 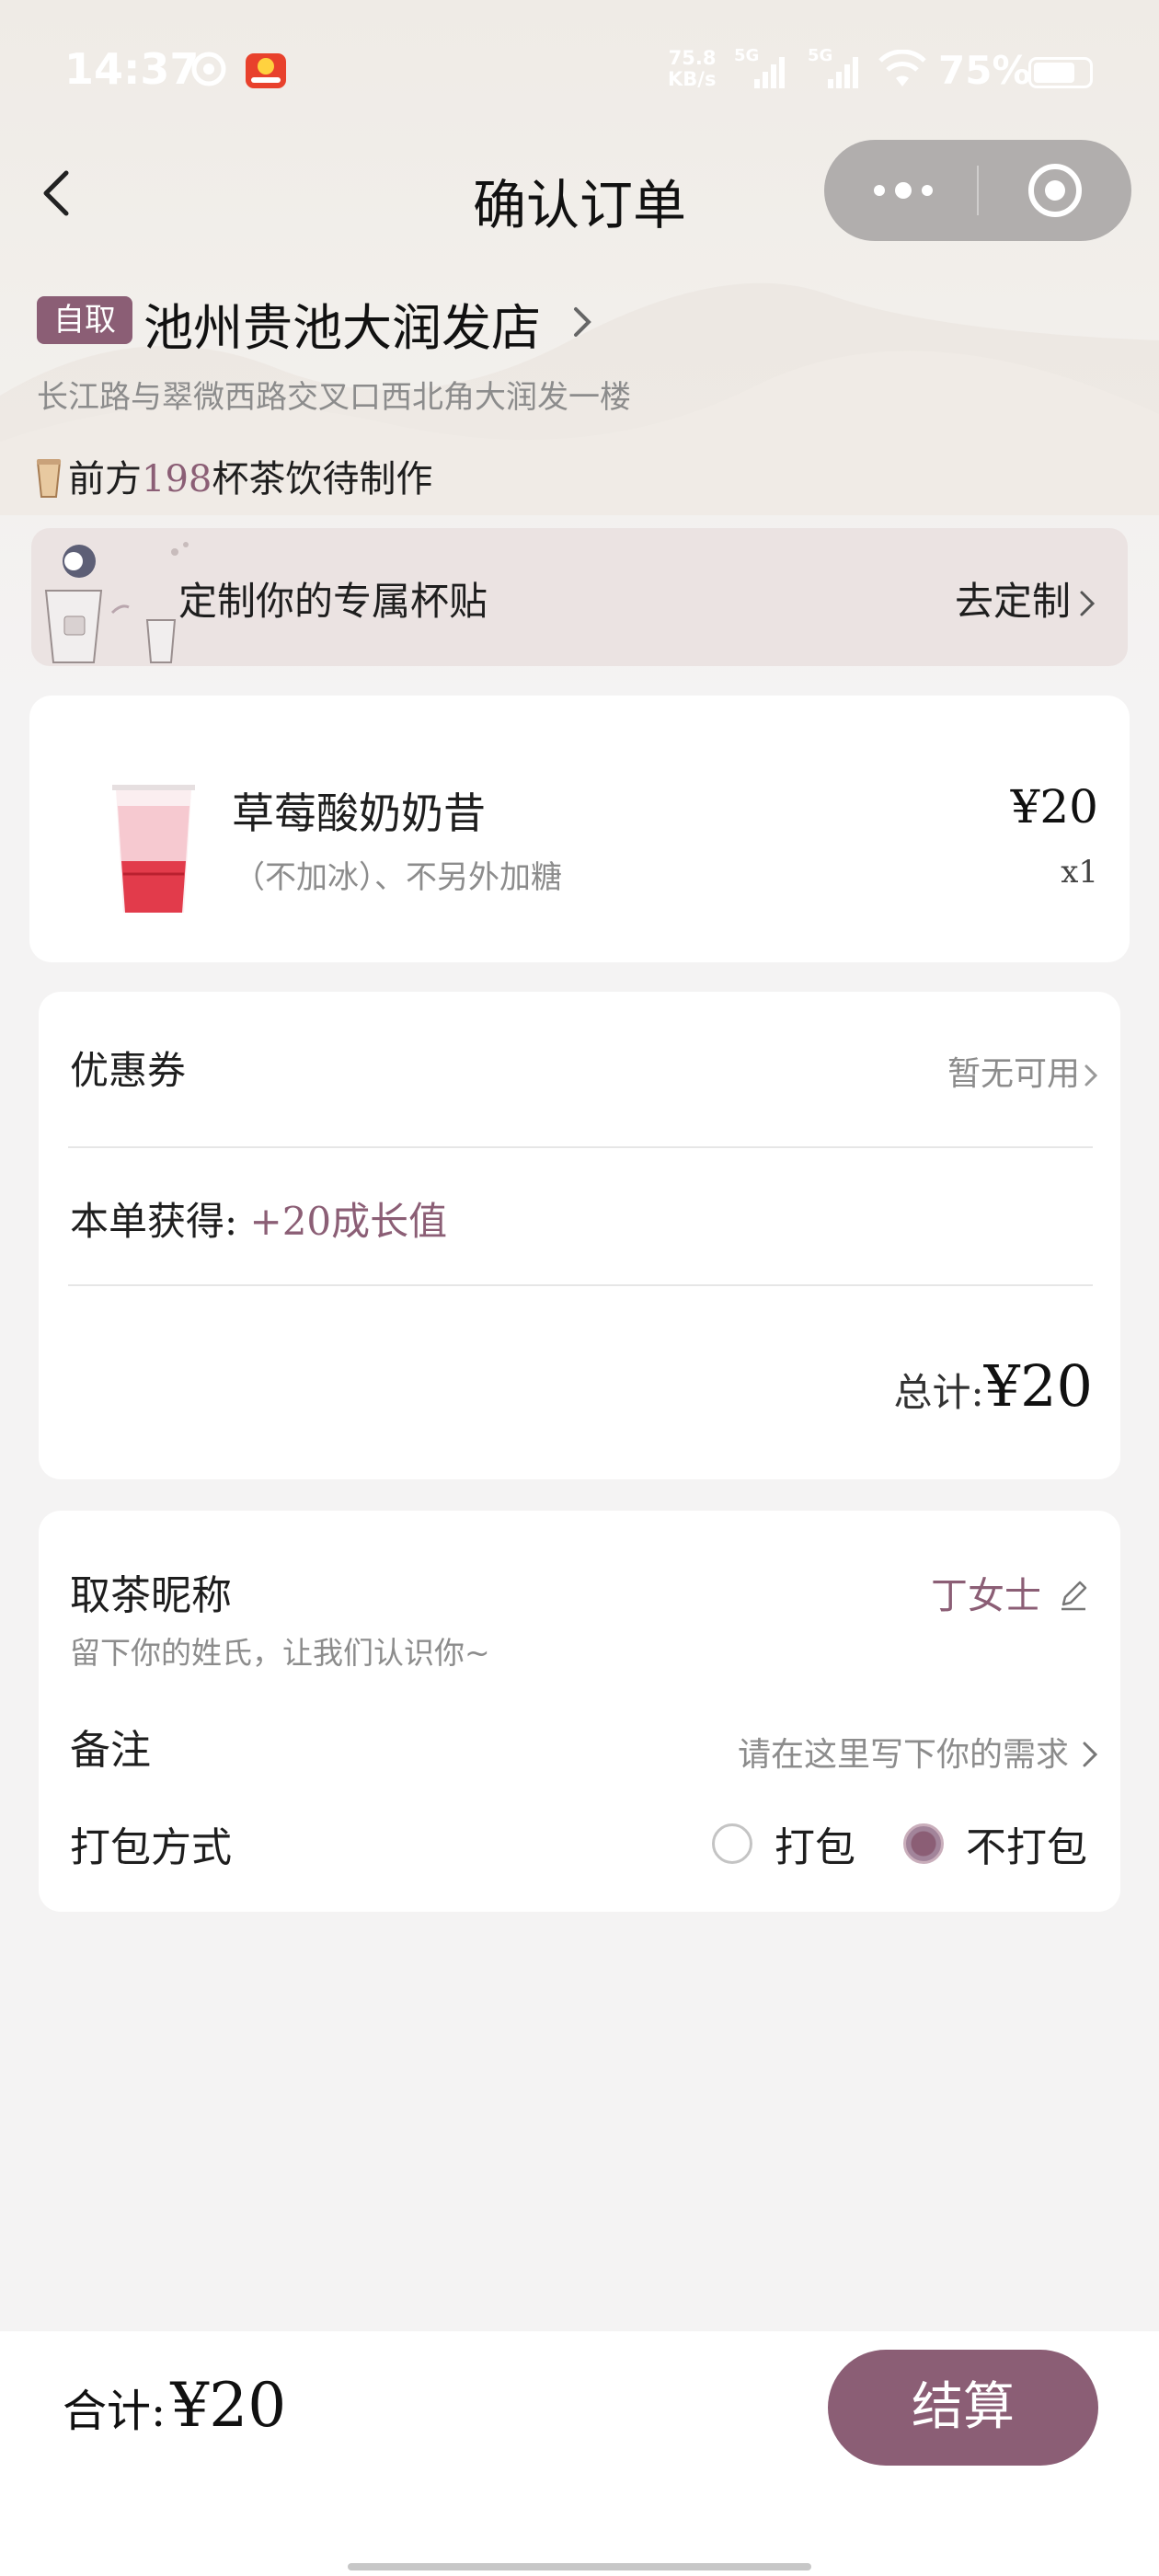 I want to click on growth-value-earned: 本单获得: +20成长值, so click(x=259, y=1221).